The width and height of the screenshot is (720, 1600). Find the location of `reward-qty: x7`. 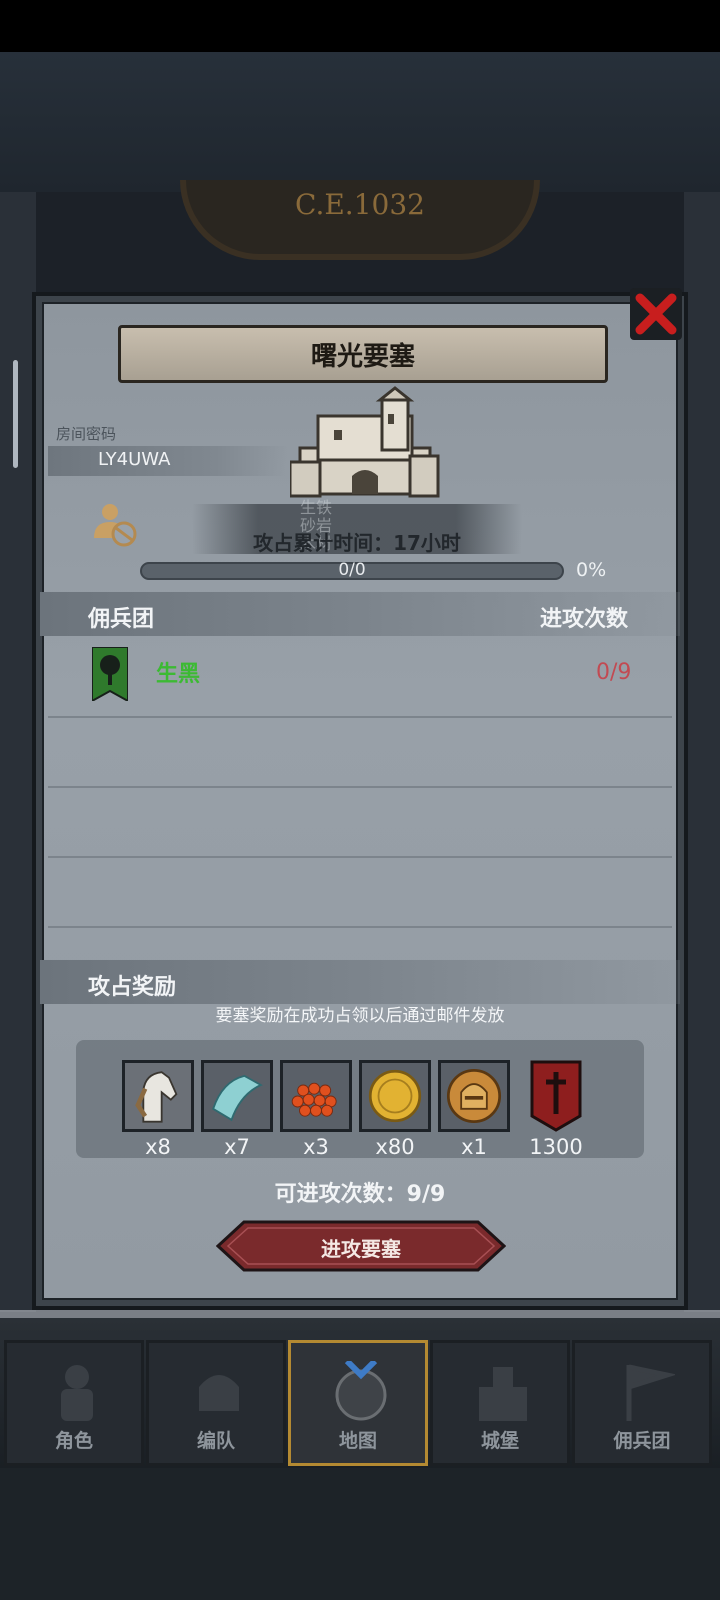

reward-qty: x7 is located at coordinates (237, 1147).